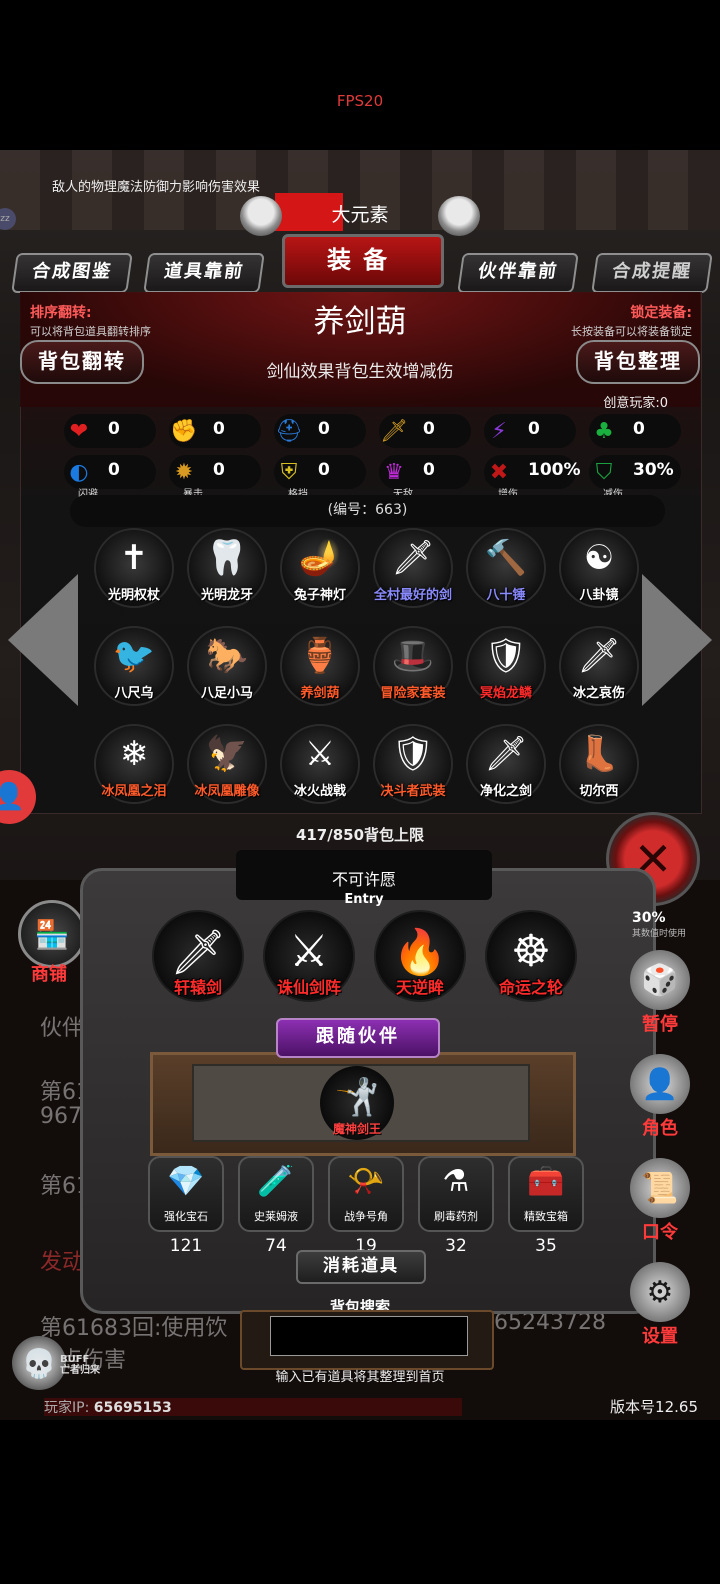  What do you see at coordinates (72, 273) in the screenshot?
I see `codex-button: 合成图鉴` at bounding box center [72, 273].